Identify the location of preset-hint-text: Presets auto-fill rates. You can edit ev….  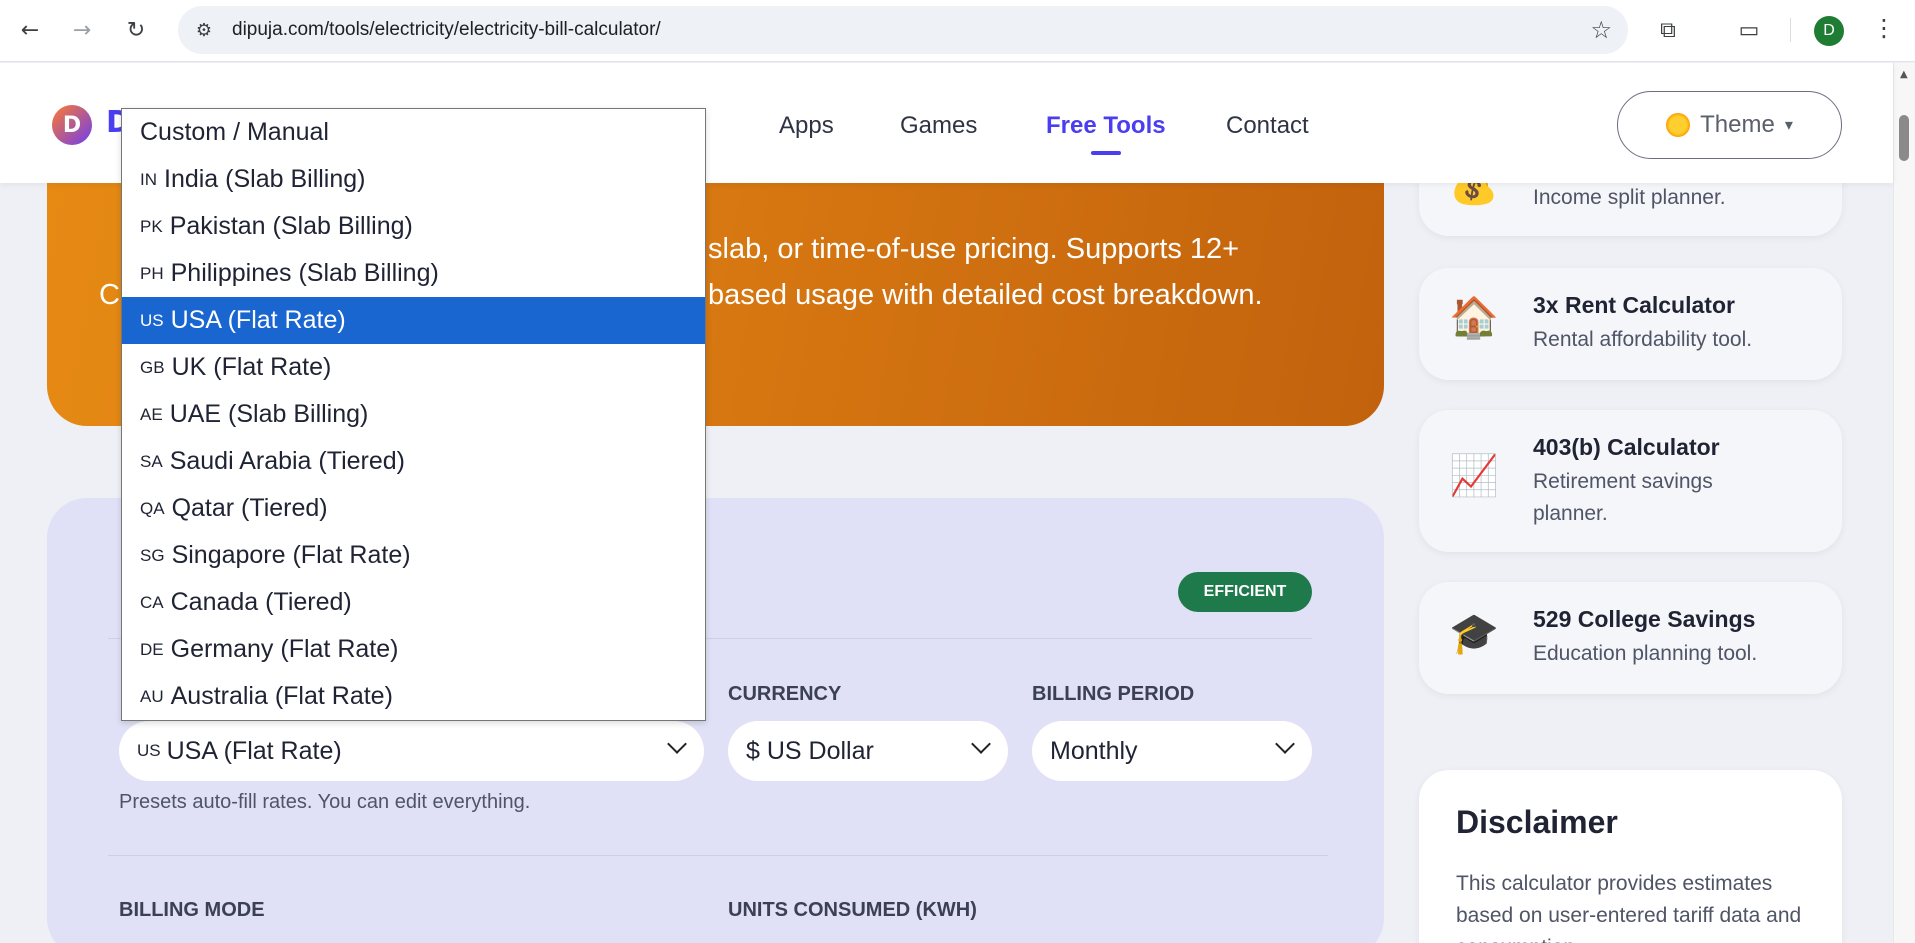
(325, 802).